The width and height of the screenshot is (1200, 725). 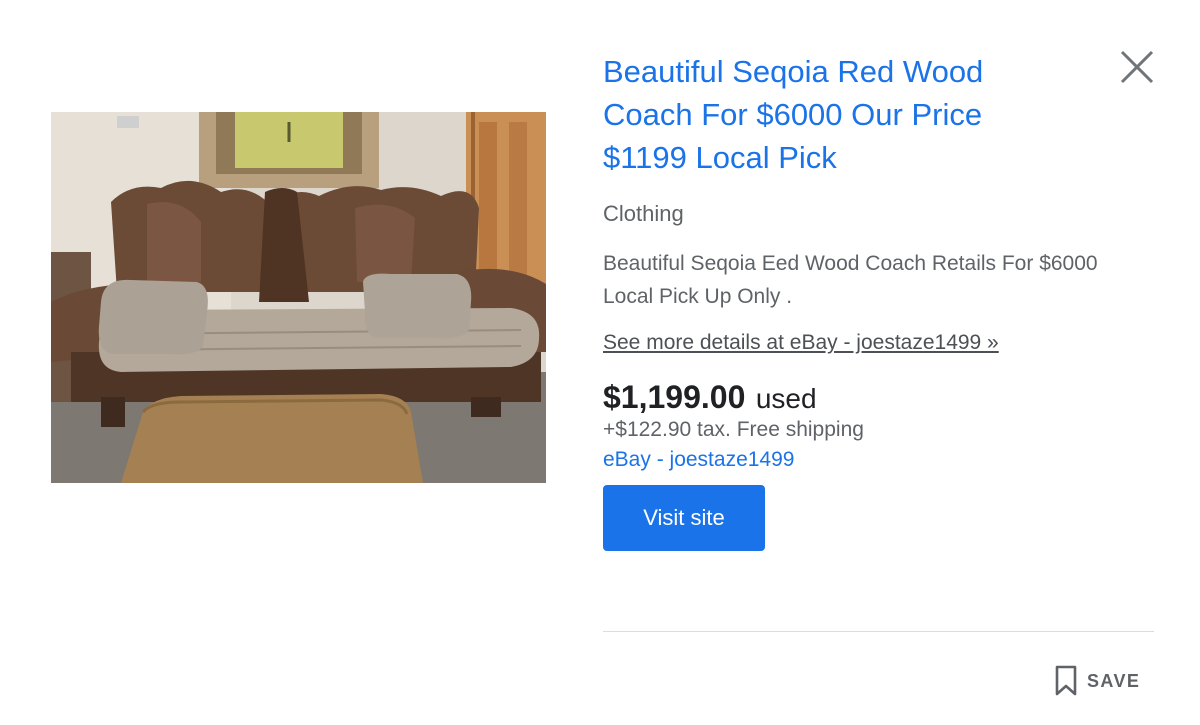 I want to click on bookmark-icon, so click(x=1066, y=680).